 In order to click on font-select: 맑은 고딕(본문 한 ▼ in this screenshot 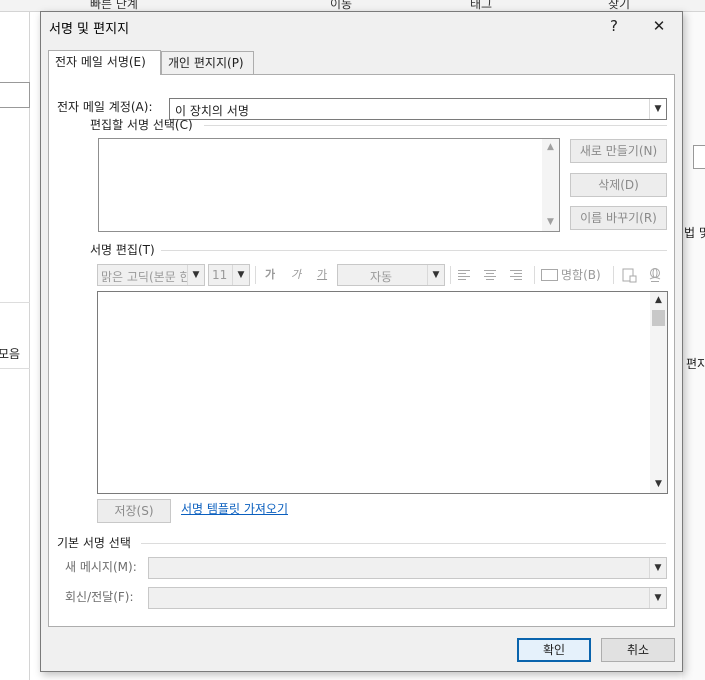, I will do `click(151, 275)`.